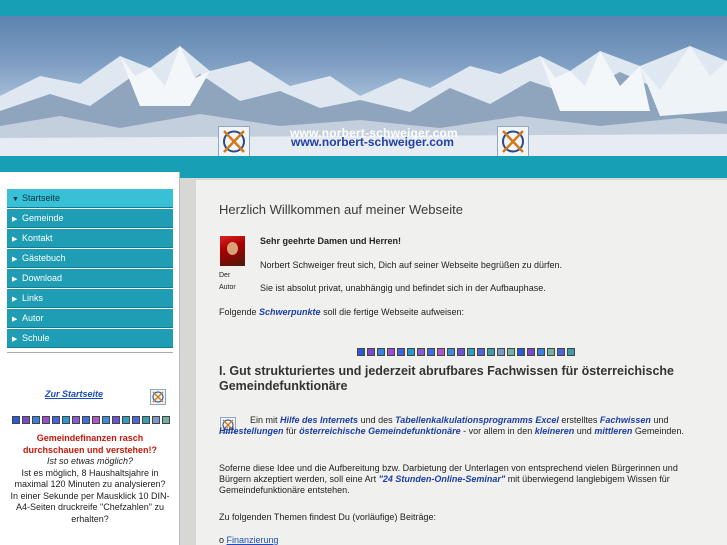 This screenshot has width=727, height=545. I want to click on nav-item-links: ▶ Links, so click(90, 298).